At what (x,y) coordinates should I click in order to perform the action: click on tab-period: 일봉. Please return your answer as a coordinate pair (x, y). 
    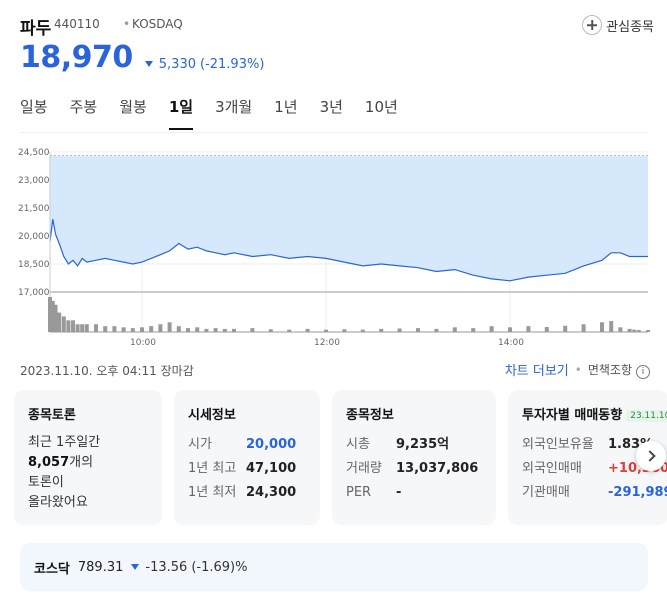
    Looking at the image, I should click on (34, 114).